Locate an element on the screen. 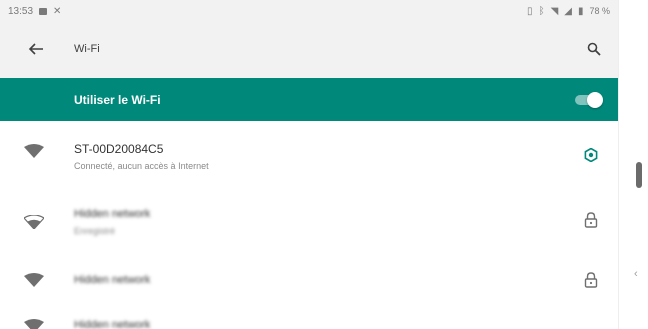 This screenshot has width=648, height=329. side-panel is located at coordinates (633, 164).